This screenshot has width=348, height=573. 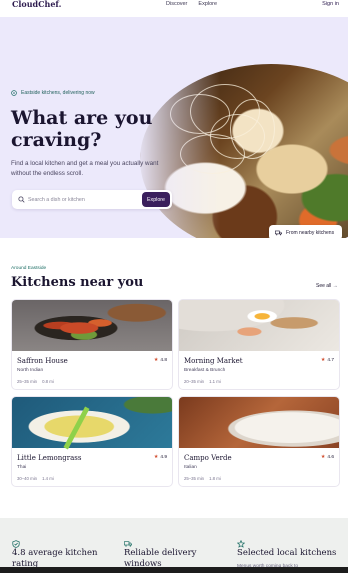 What do you see at coordinates (14, 93) in the screenshot?
I see `location-pin-icon` at bounding box center [14, 93].